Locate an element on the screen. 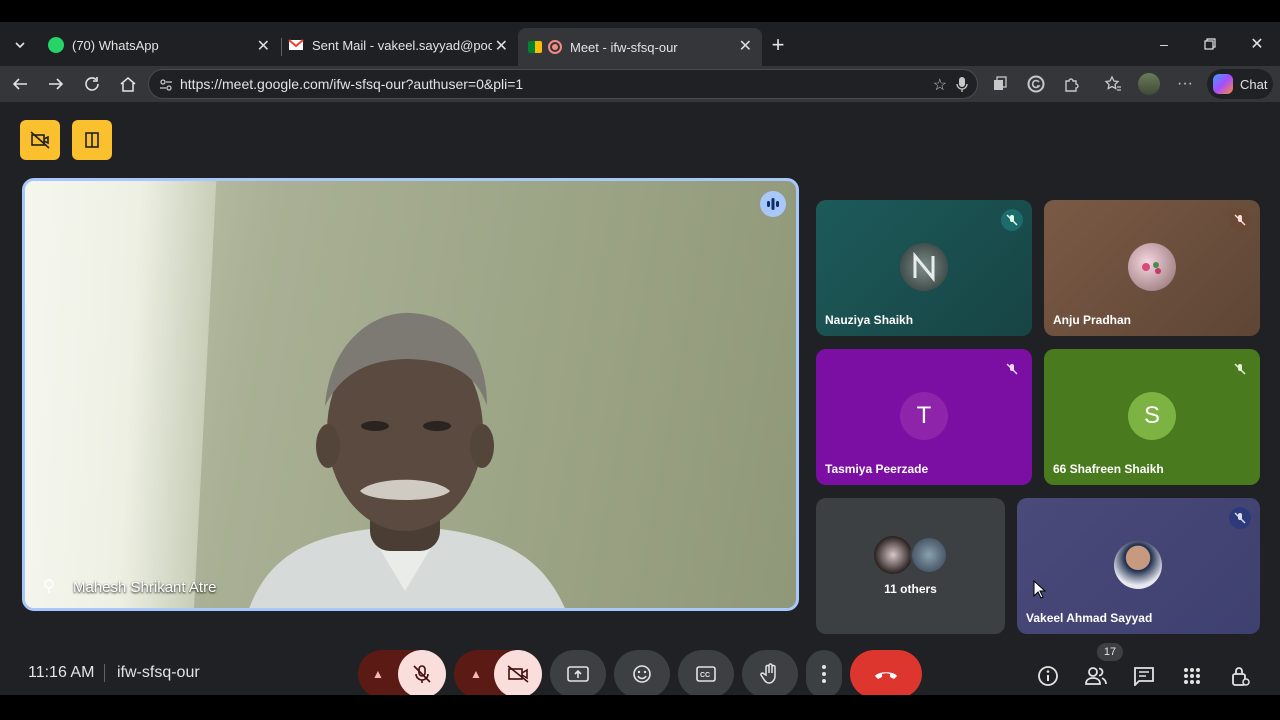 The image size is (1280, 720). participant-name: Nauziya Shaikh is located at coordinates (869, 320).